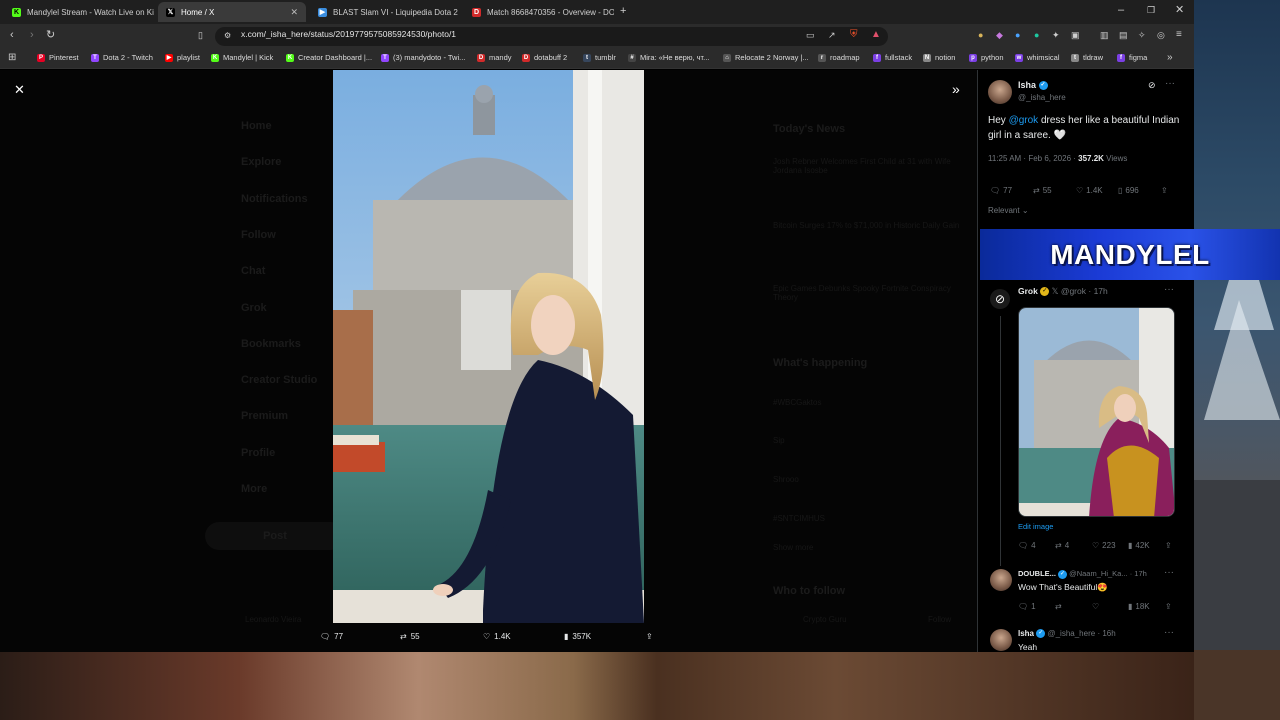  I want to click on edit-image-link: Edit image, so click(1035, 526).